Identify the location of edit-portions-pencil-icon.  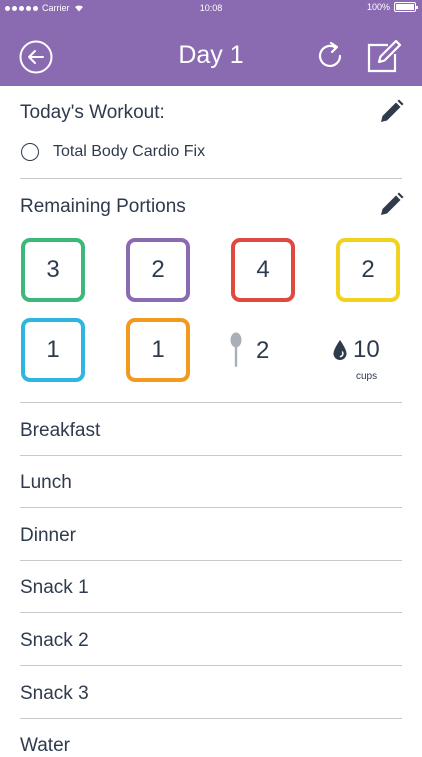
(391, 205).